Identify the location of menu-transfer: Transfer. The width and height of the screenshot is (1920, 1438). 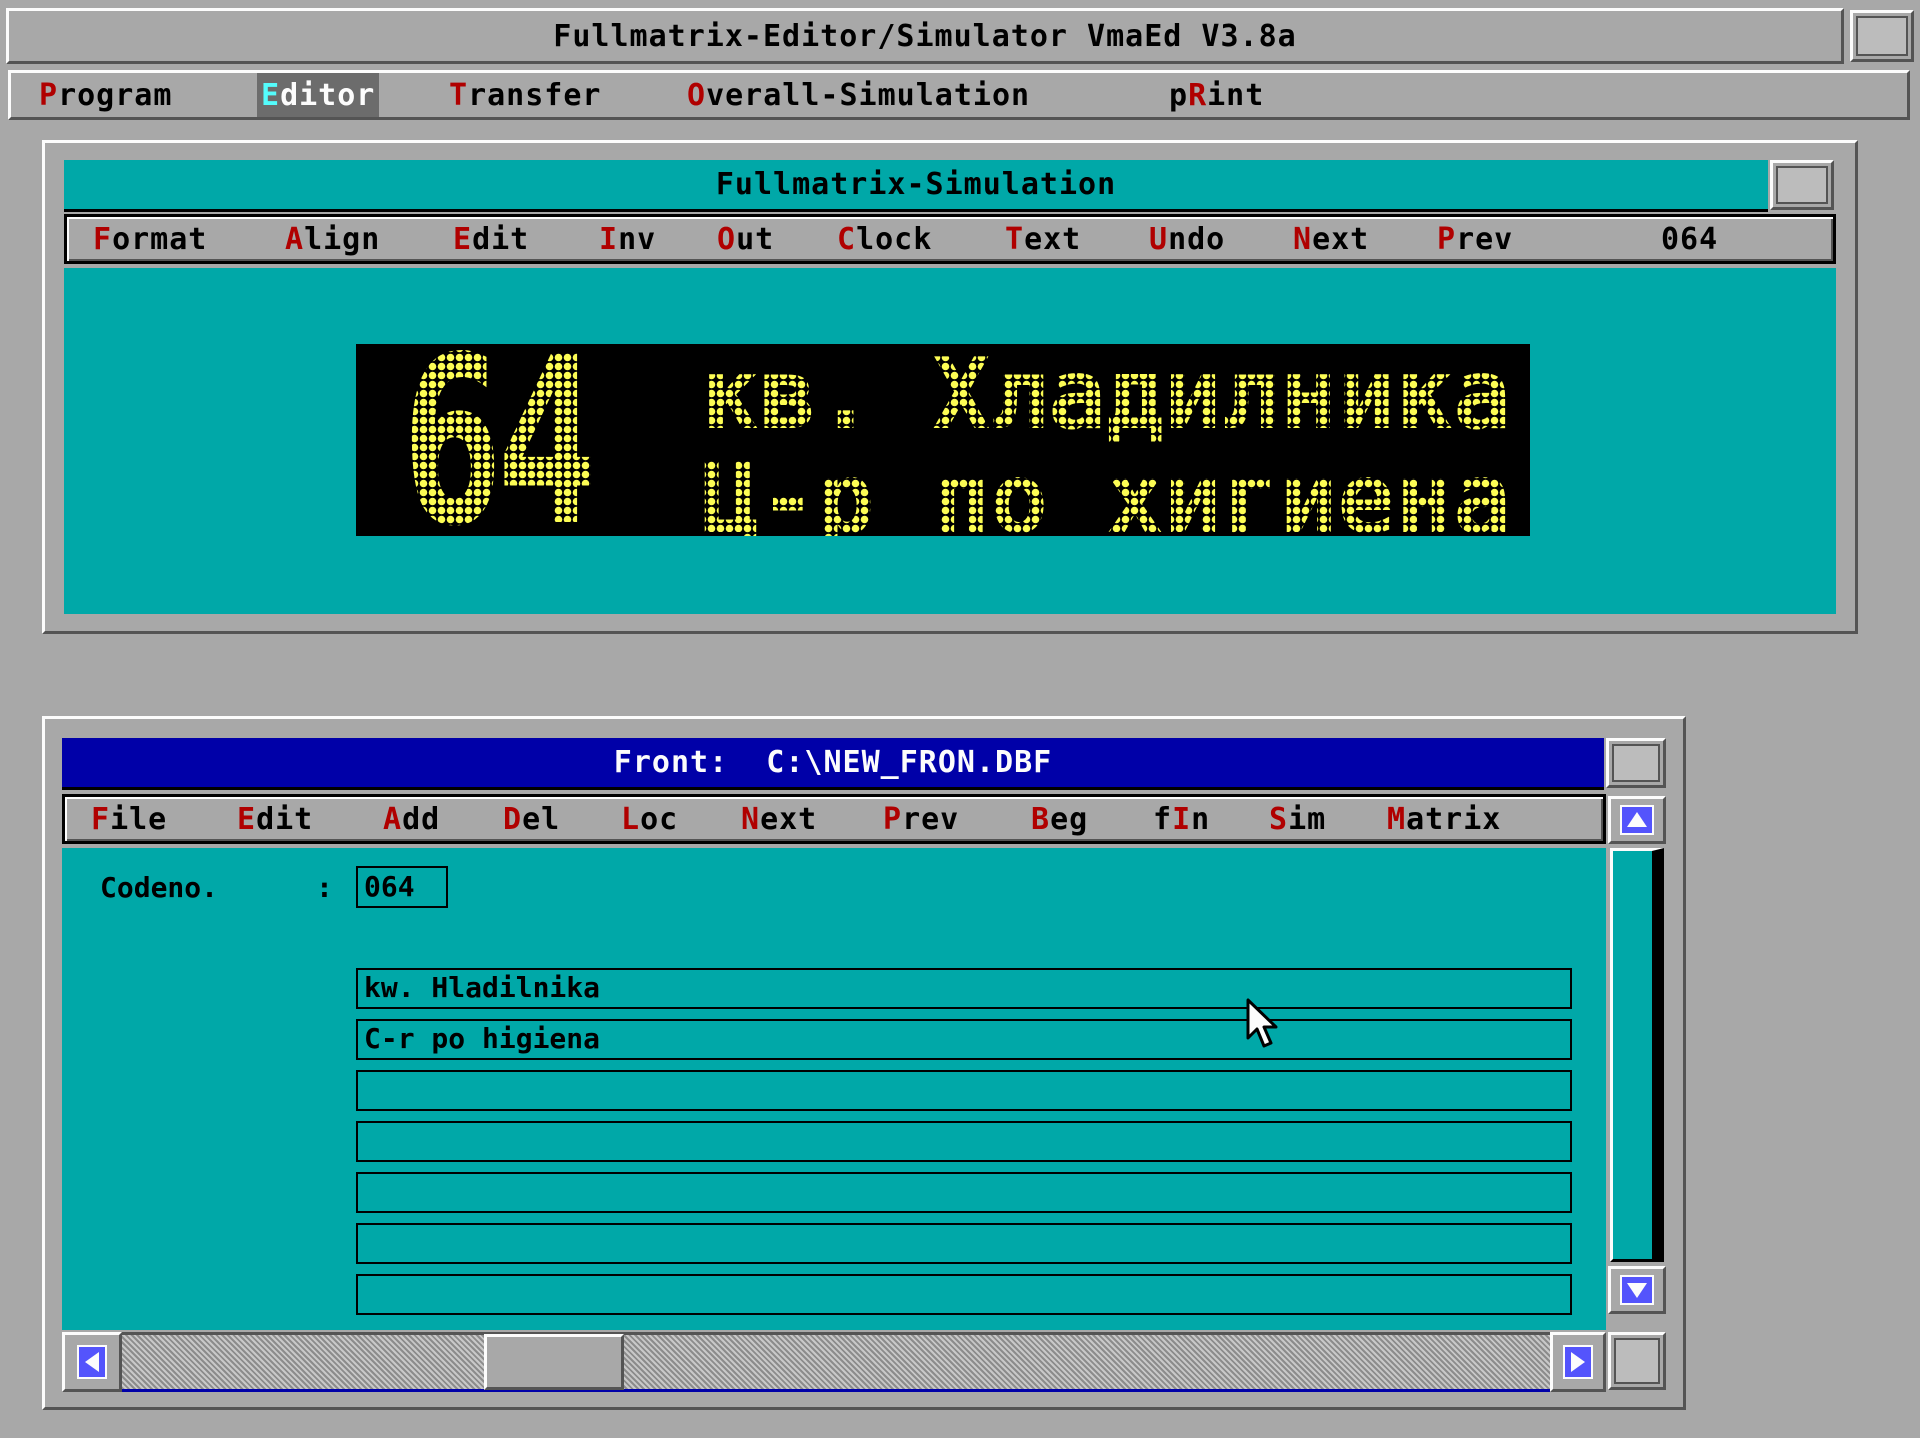
(525, 95).